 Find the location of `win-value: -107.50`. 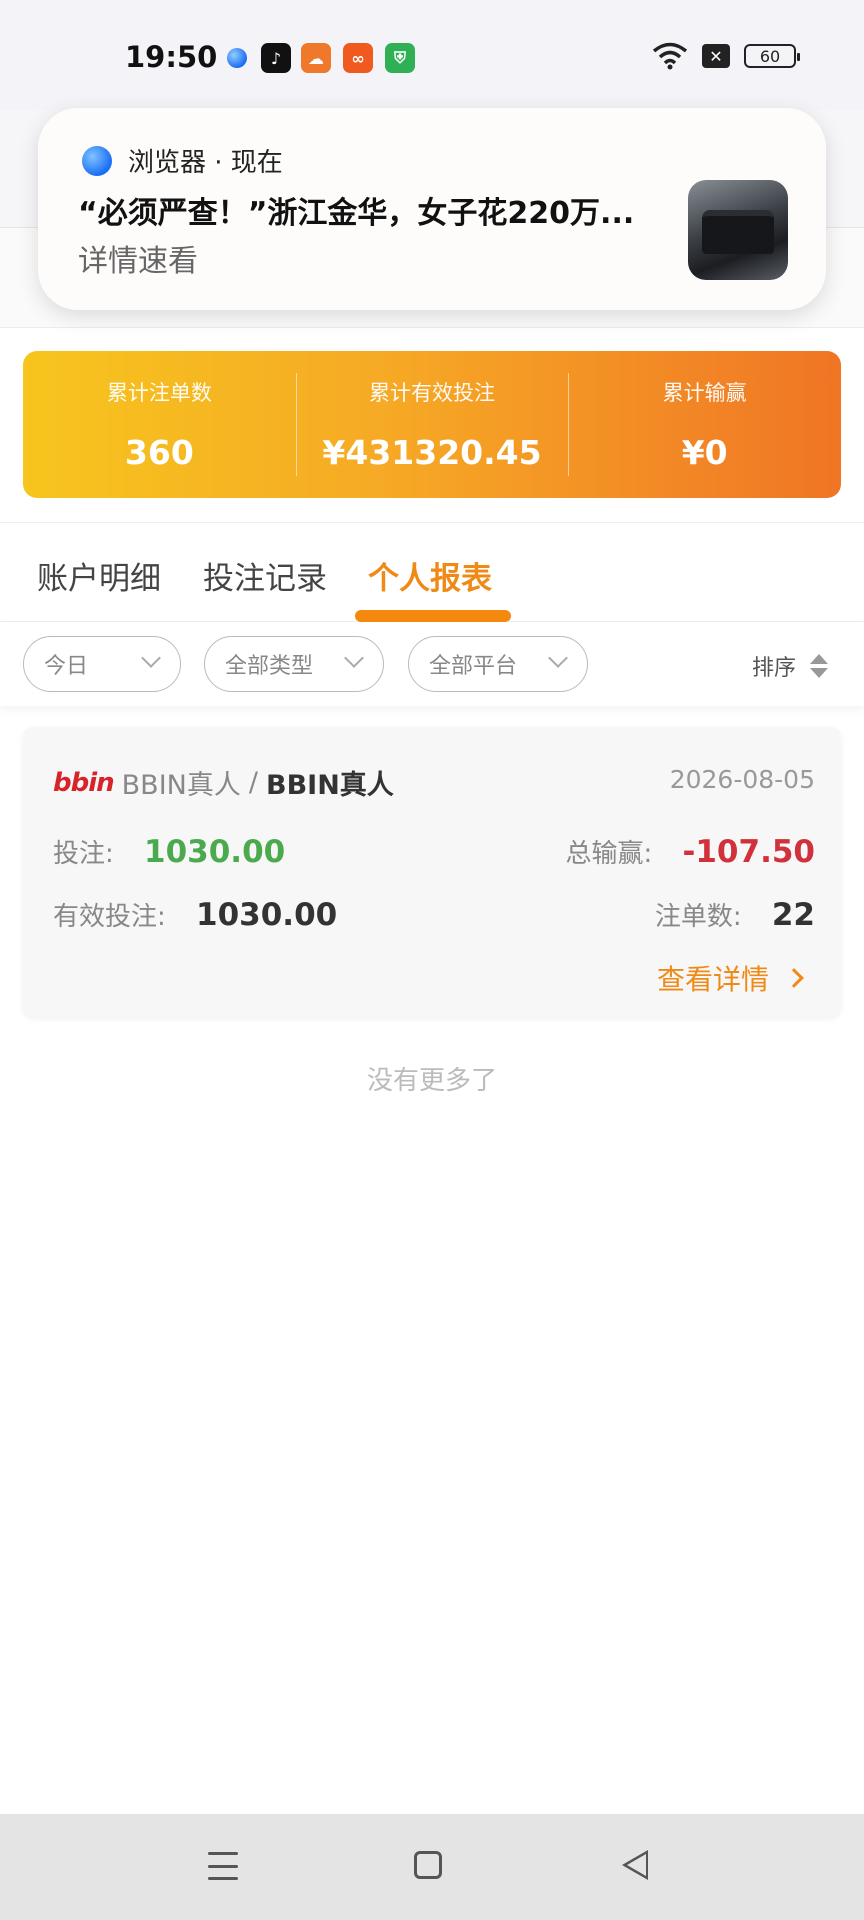

win-value: -107.50 is located at coordinates (749, 852).